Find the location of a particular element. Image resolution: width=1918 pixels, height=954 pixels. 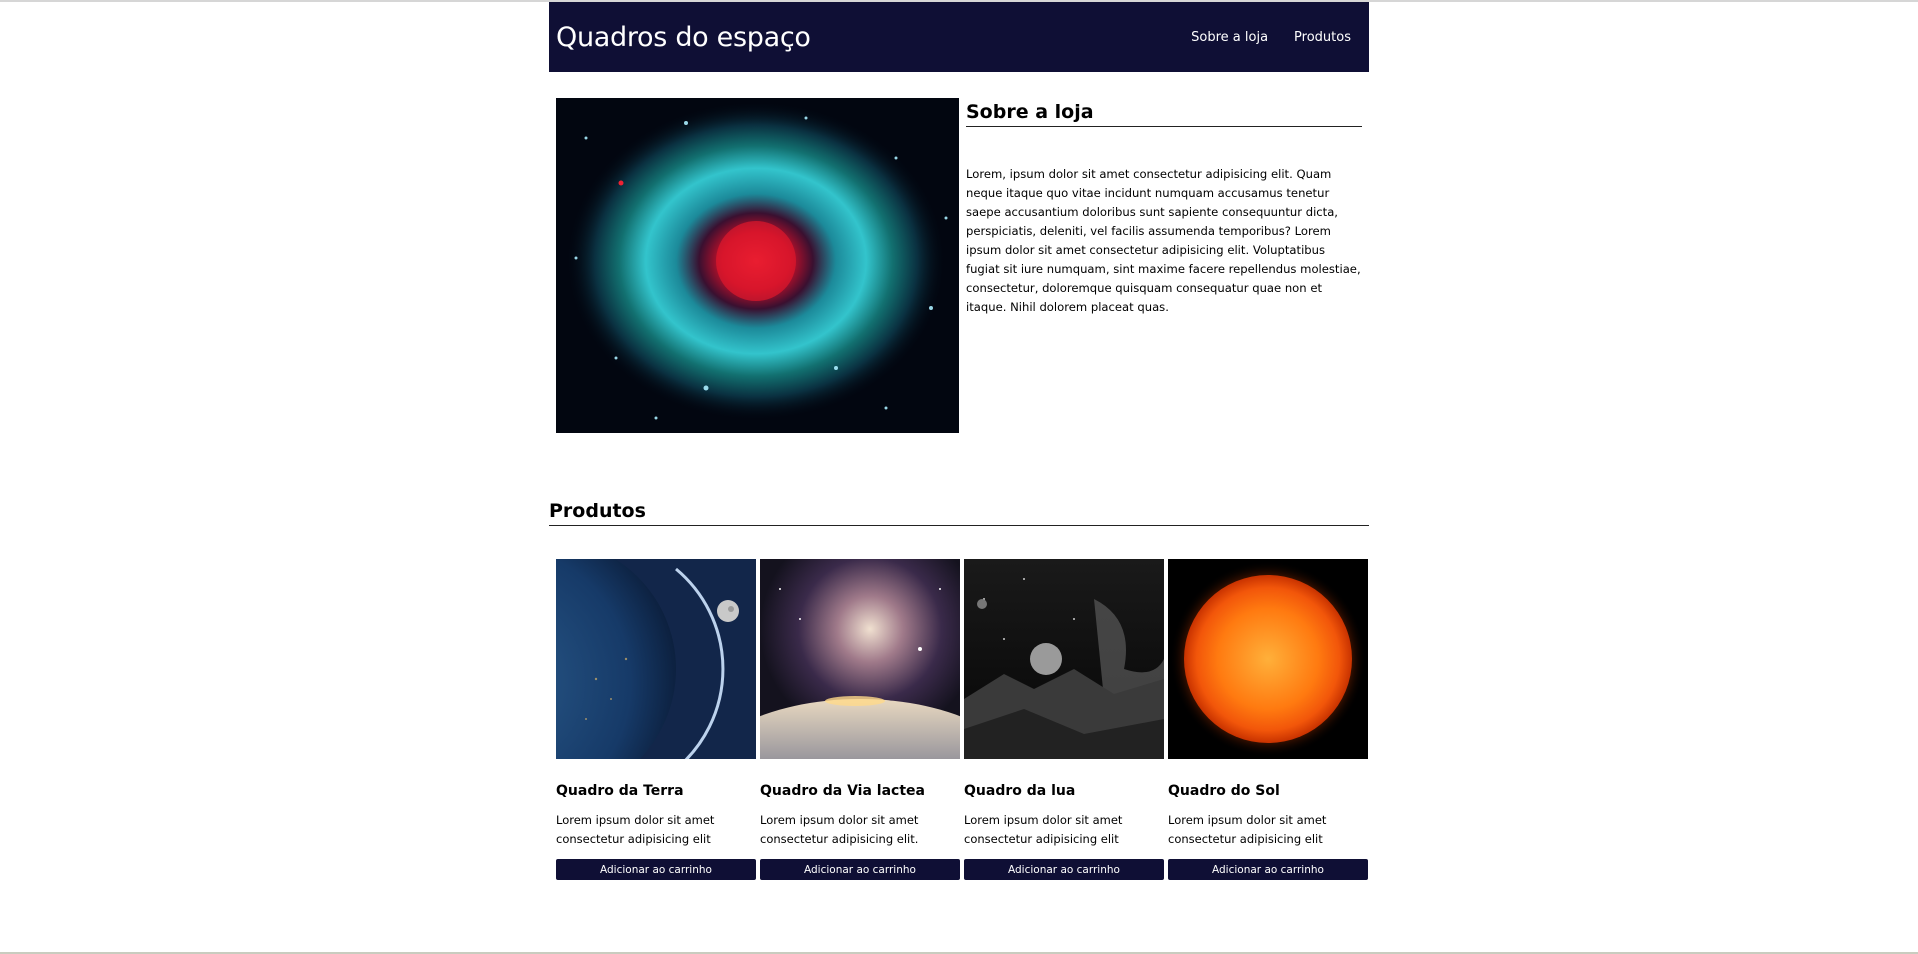

product-title: Quadro do Sol is located at coordinates (1224, 791).